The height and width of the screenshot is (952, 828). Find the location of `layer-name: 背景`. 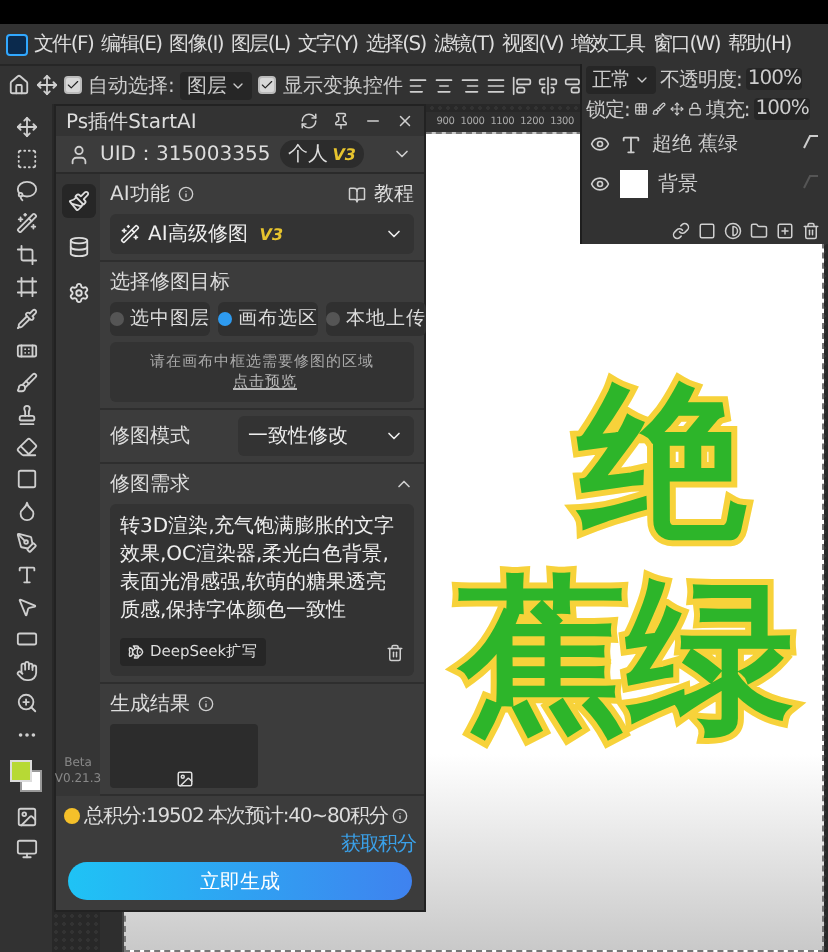

layer-name: 背景 is located at coordinates (678, 184).